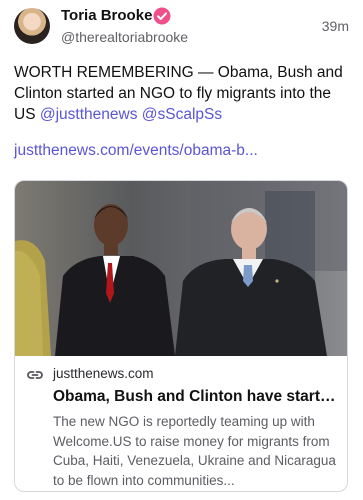 This screenshot has height=500, width=363. Describe the element at coordinates (32, 26) in the screenshot. I see `avatar` at that location.